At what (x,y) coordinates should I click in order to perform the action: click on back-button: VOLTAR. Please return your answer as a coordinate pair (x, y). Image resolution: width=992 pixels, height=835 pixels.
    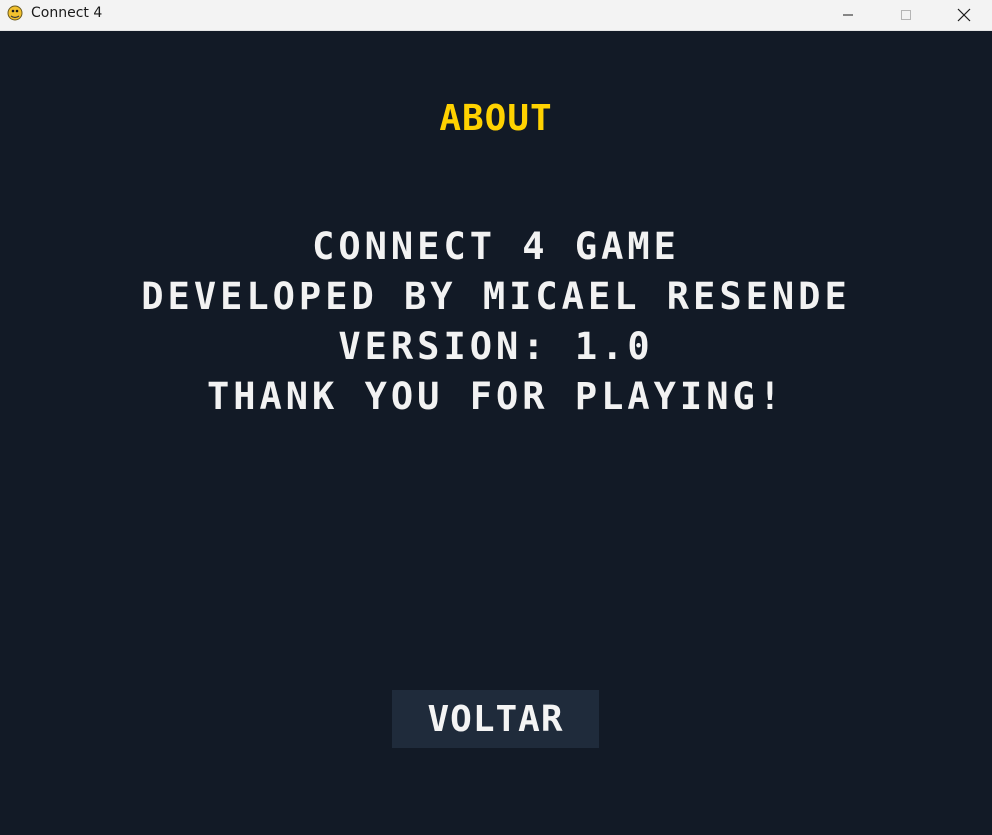
    Looking at the image, I should click on (495, 719).